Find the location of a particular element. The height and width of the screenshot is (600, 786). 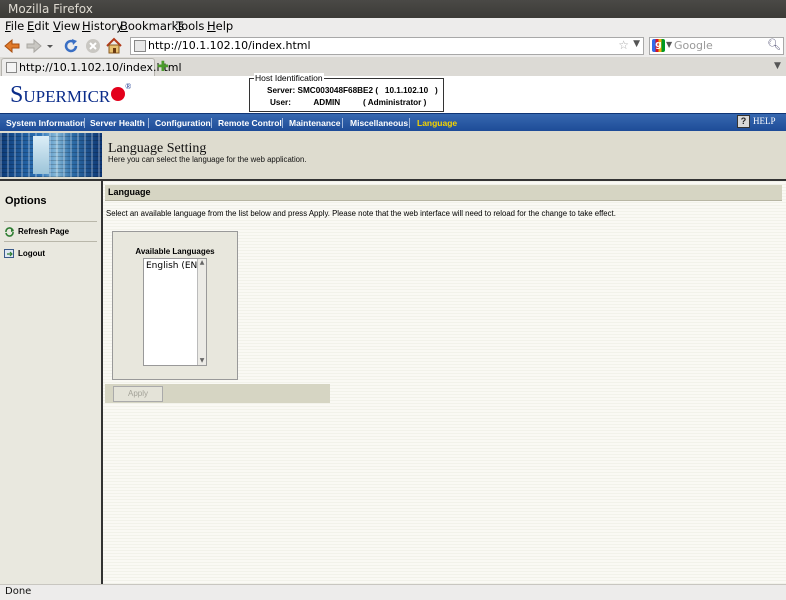

site-identity-icon is located at coordinates (140, 46).